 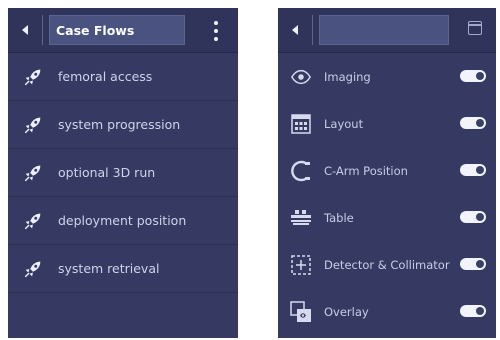 I want to click on option-layout: Layout, so click(x=387, y=123).